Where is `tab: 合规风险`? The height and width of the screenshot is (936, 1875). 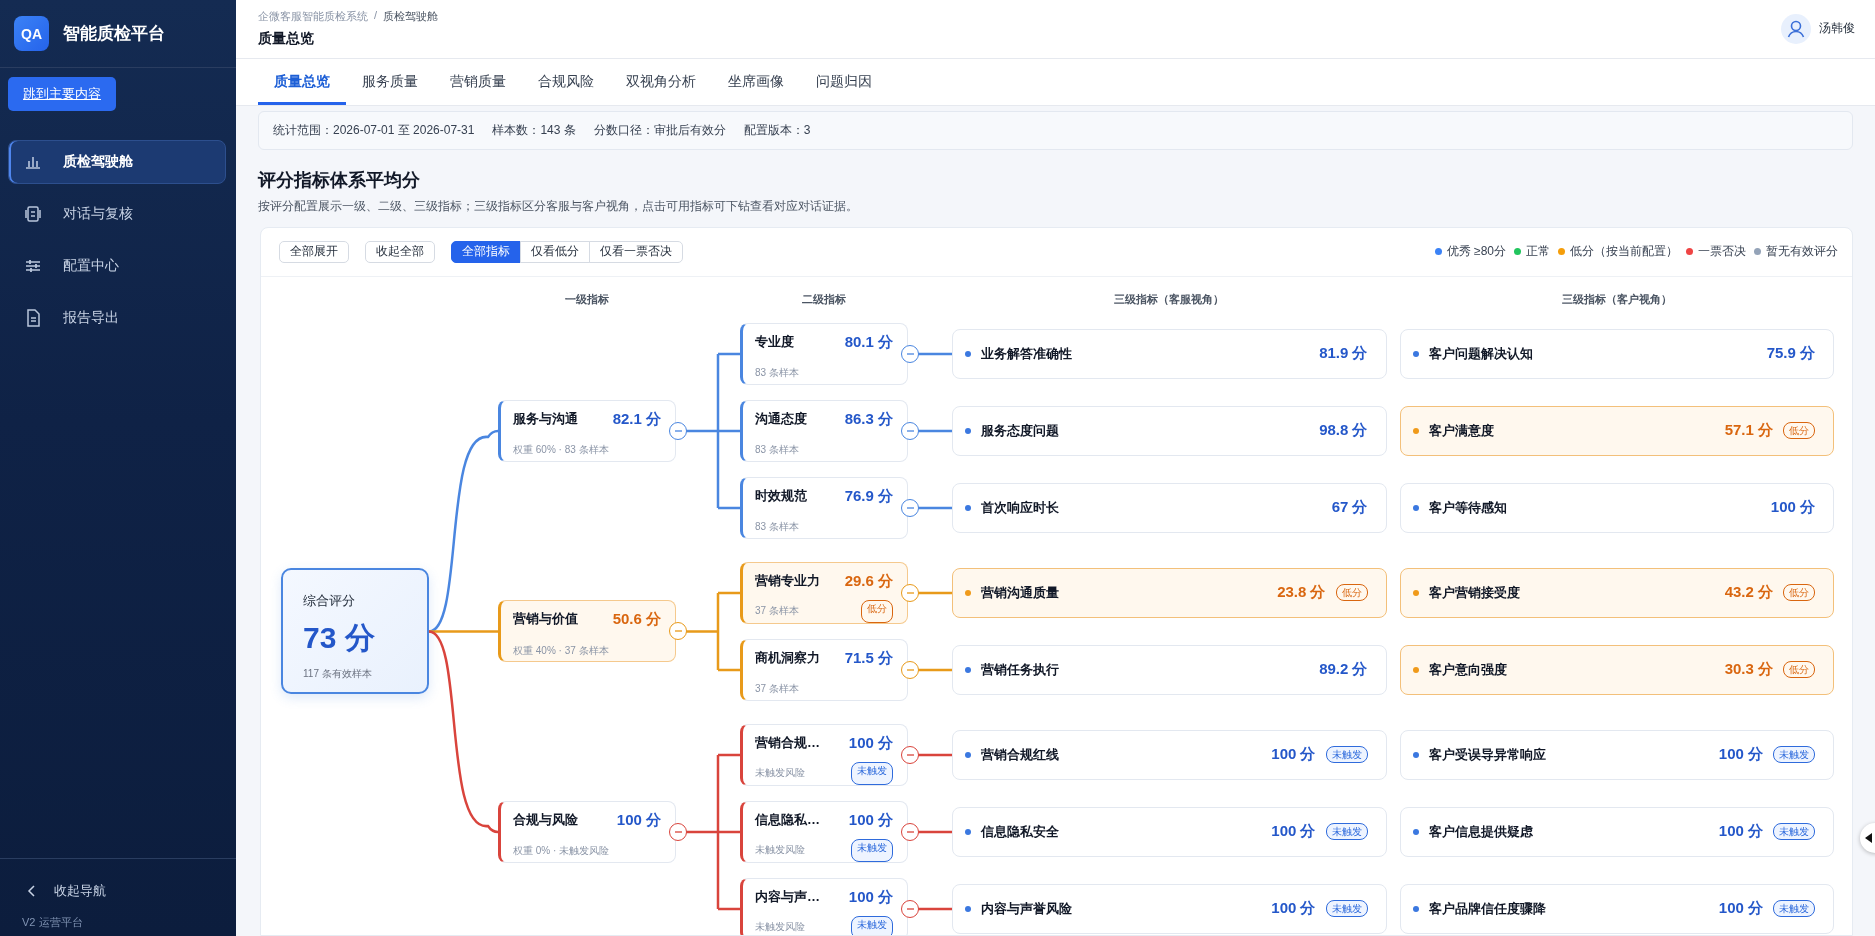 tab: 合规风险 is located at coordinates (566, 83).